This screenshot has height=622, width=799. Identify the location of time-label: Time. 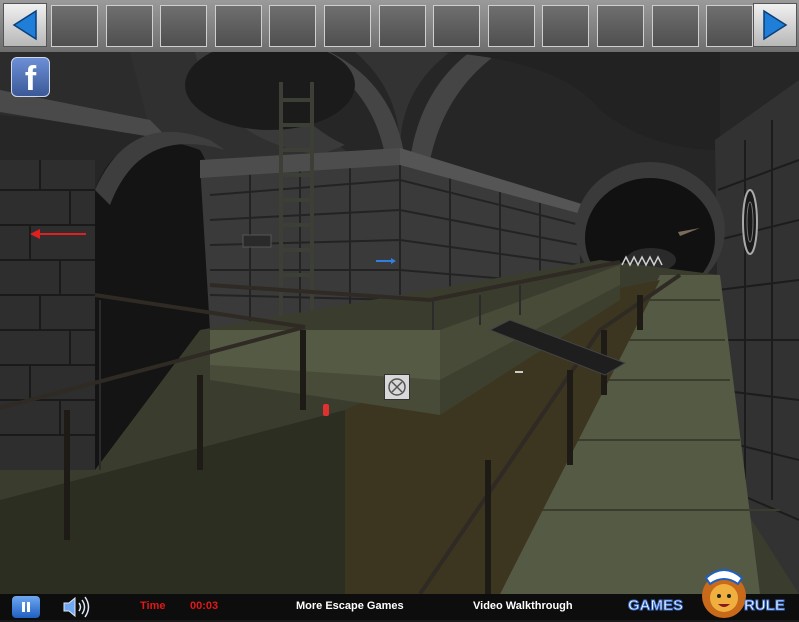
(153, 606).